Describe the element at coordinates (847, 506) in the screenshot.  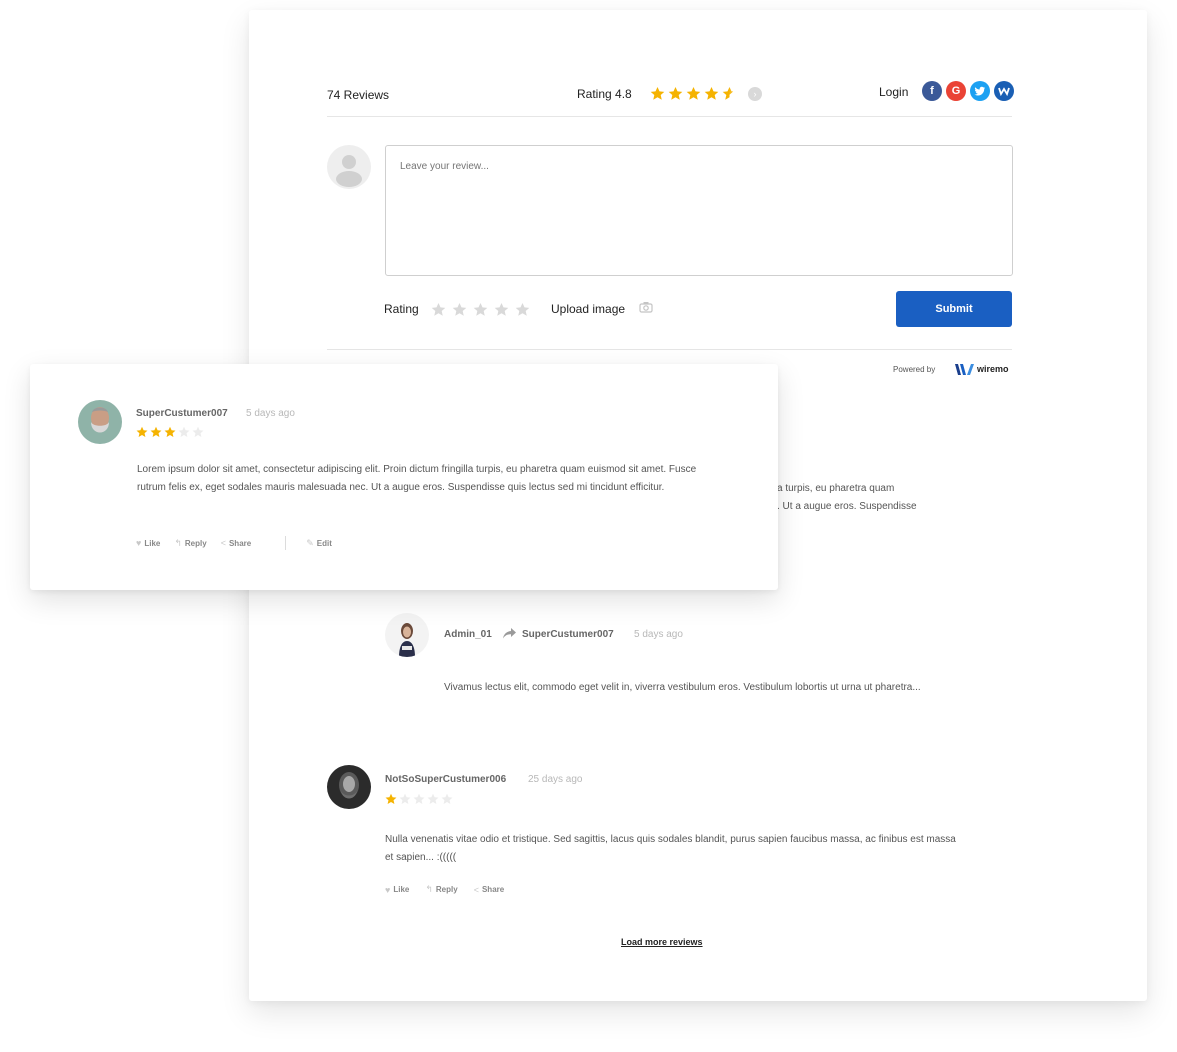
I see `hidden-review-fragment: . Ut a augue eros. Suspendisse` at that location.